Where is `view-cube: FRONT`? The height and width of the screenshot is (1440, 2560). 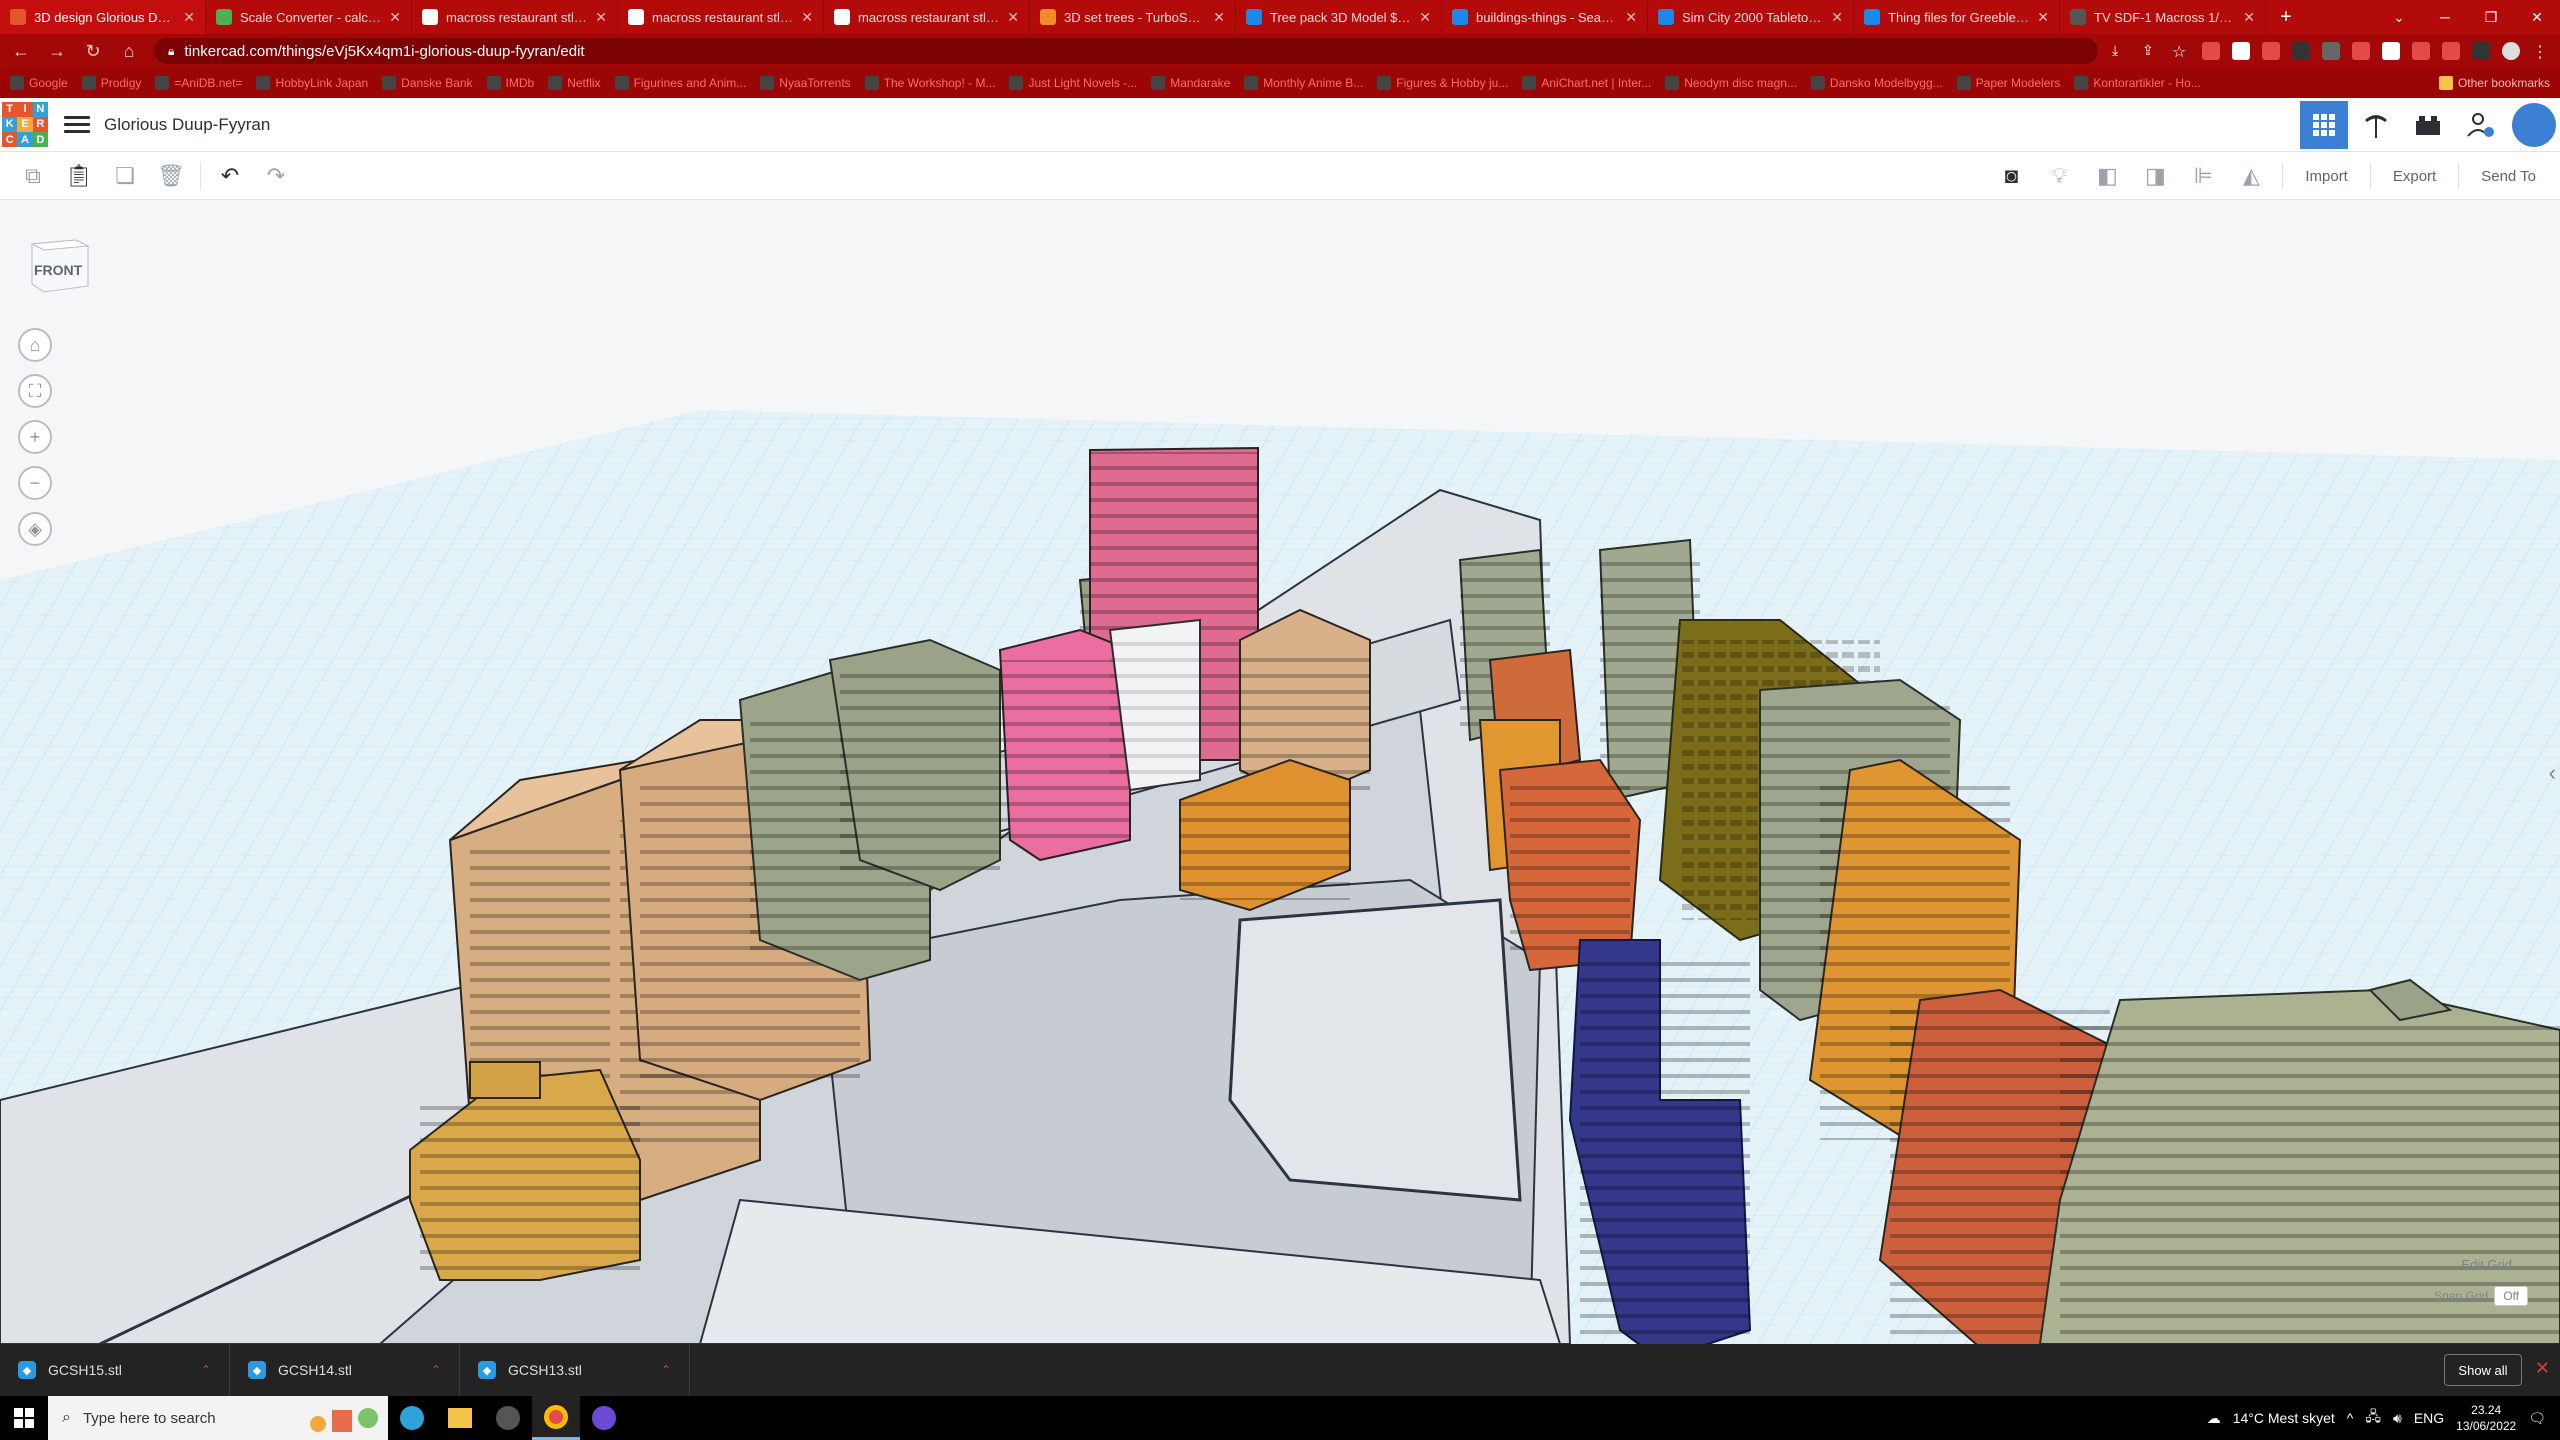
view-cube: FRONT is located at coordinates (60, 265).